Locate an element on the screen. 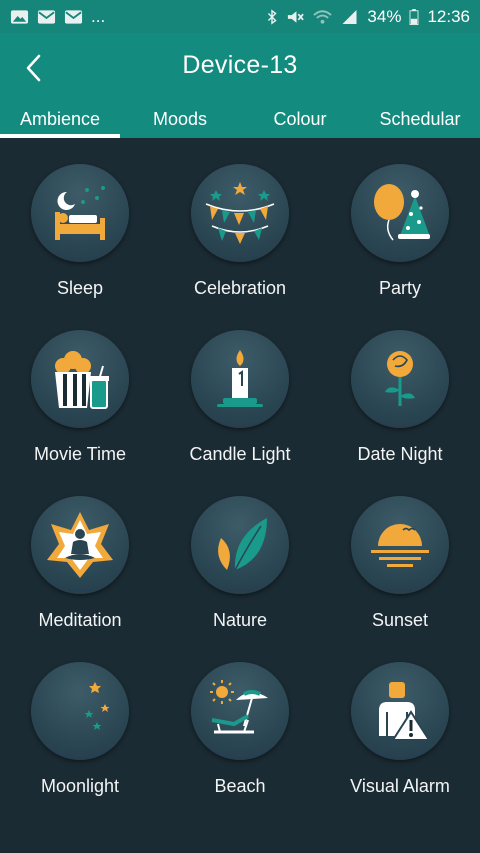 This screenshot has height=853, width=480. ambience-label: Moonlight is located at coordinates (80, 786).